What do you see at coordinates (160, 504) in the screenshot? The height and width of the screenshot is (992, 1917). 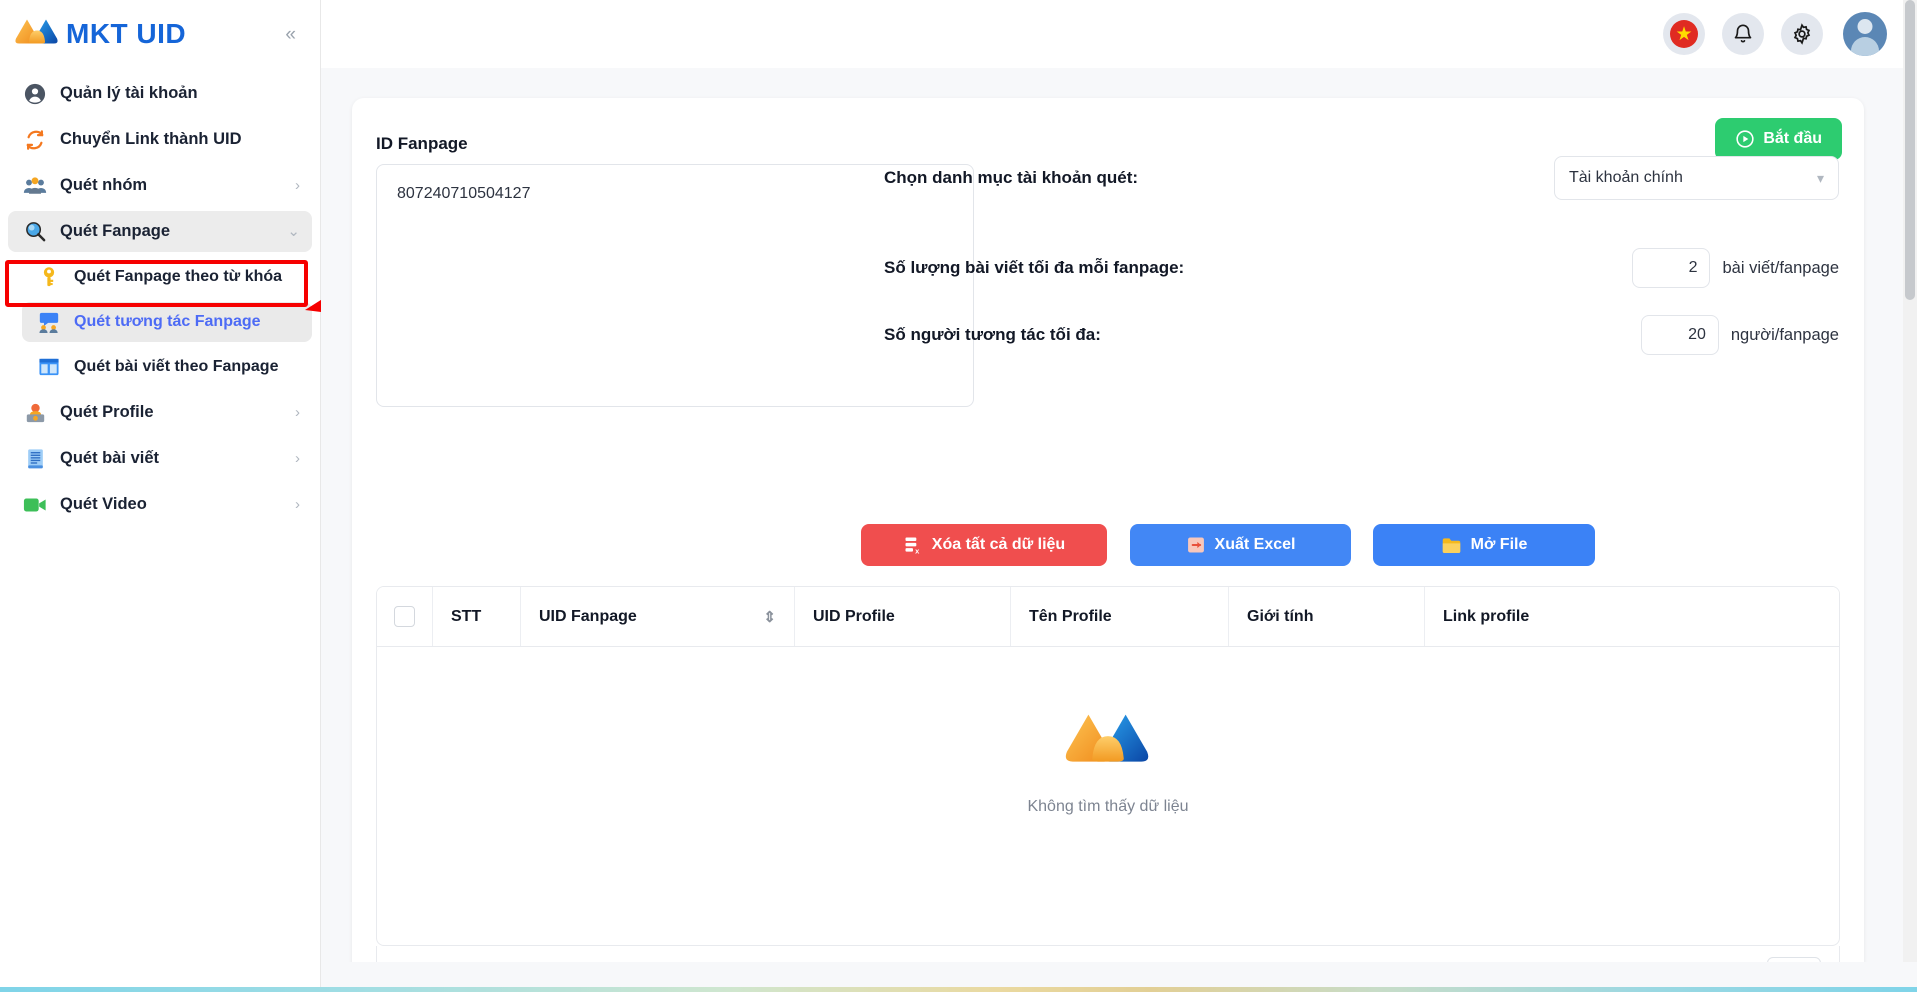 I see `sidebar-item-quet-video: Quét Video ›` at bounding box center [160, 504].